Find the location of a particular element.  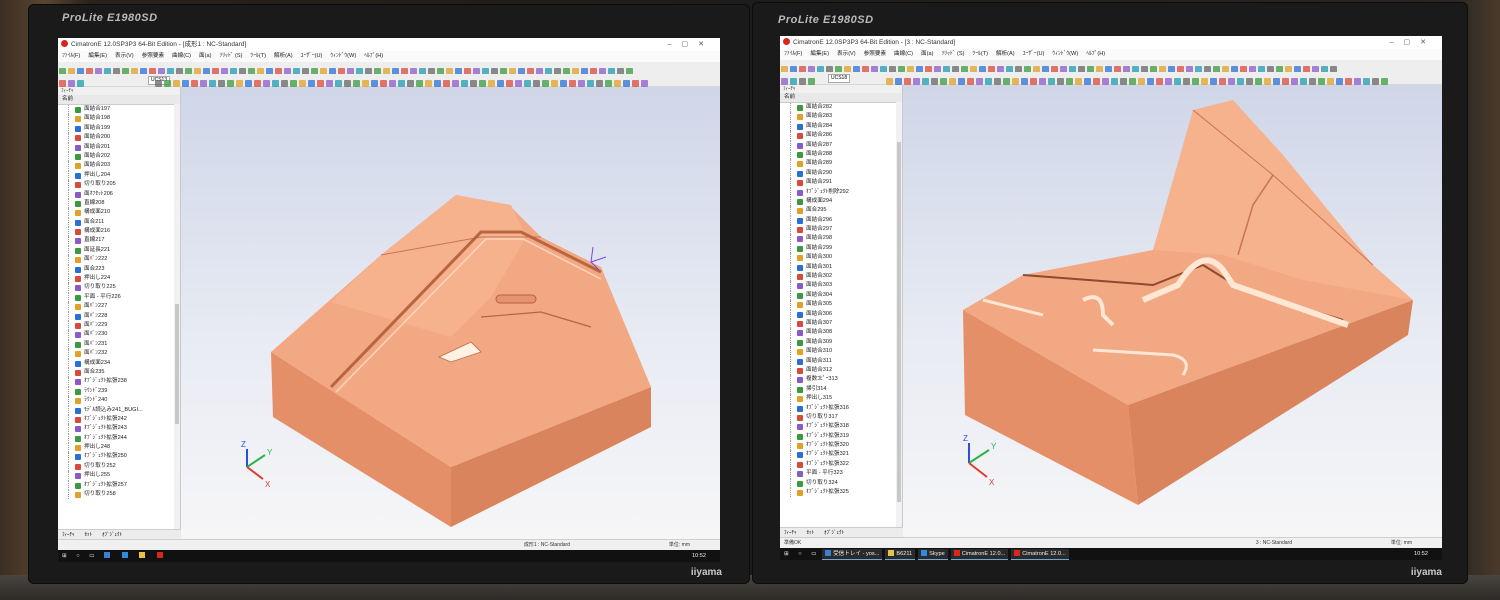

tree-item: 面結合301 is located at coordinates (841, 267).